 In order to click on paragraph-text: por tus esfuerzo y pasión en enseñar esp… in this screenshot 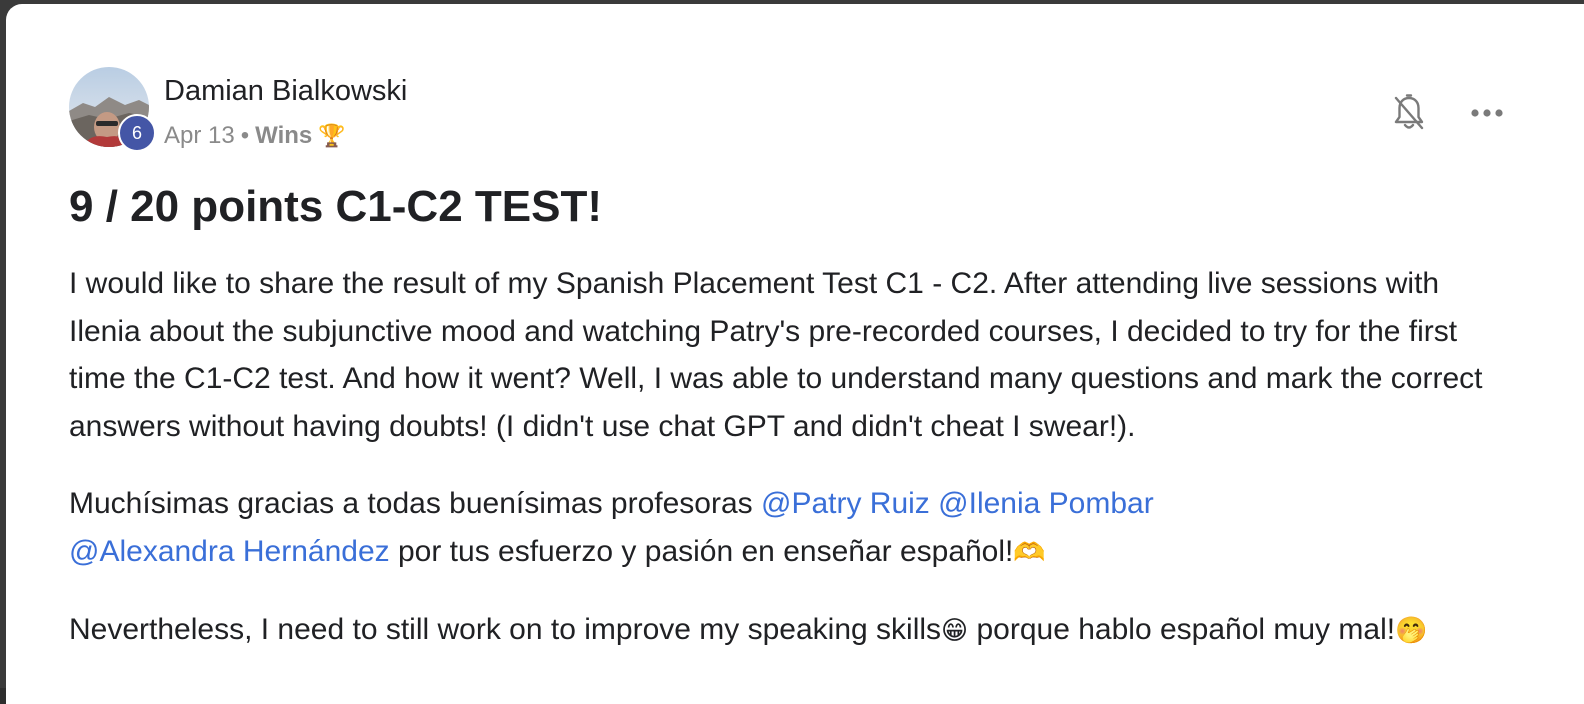, I will do `click(701, 551)`.